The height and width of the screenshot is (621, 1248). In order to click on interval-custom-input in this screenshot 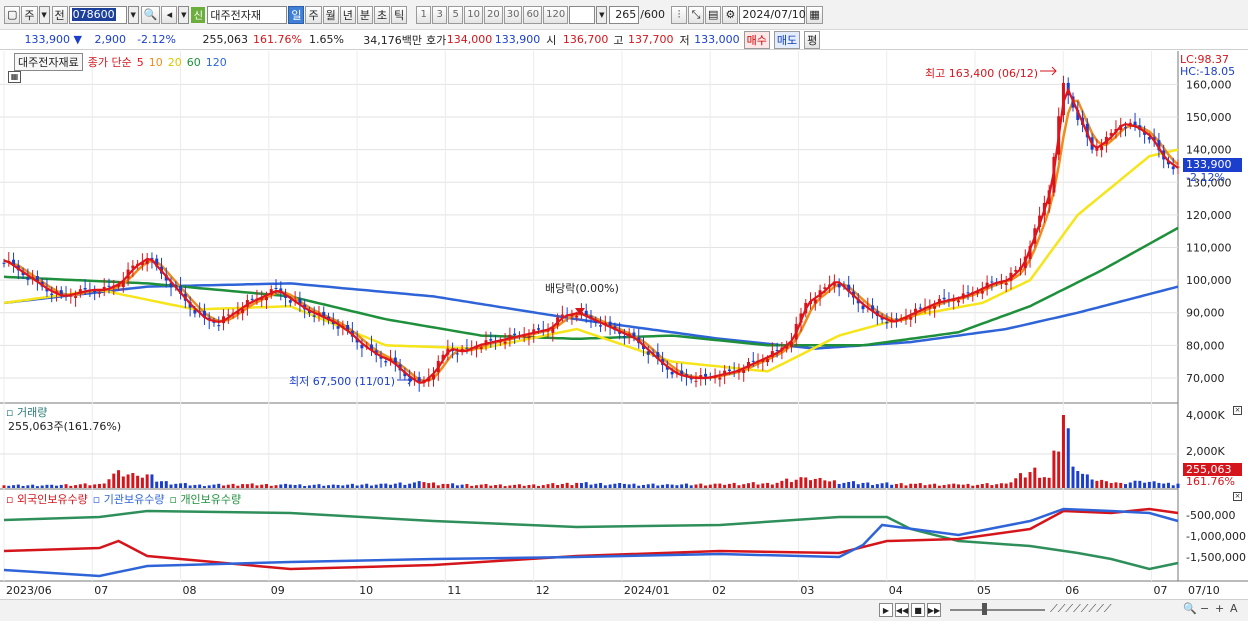, I will do `click(582, 14)`.